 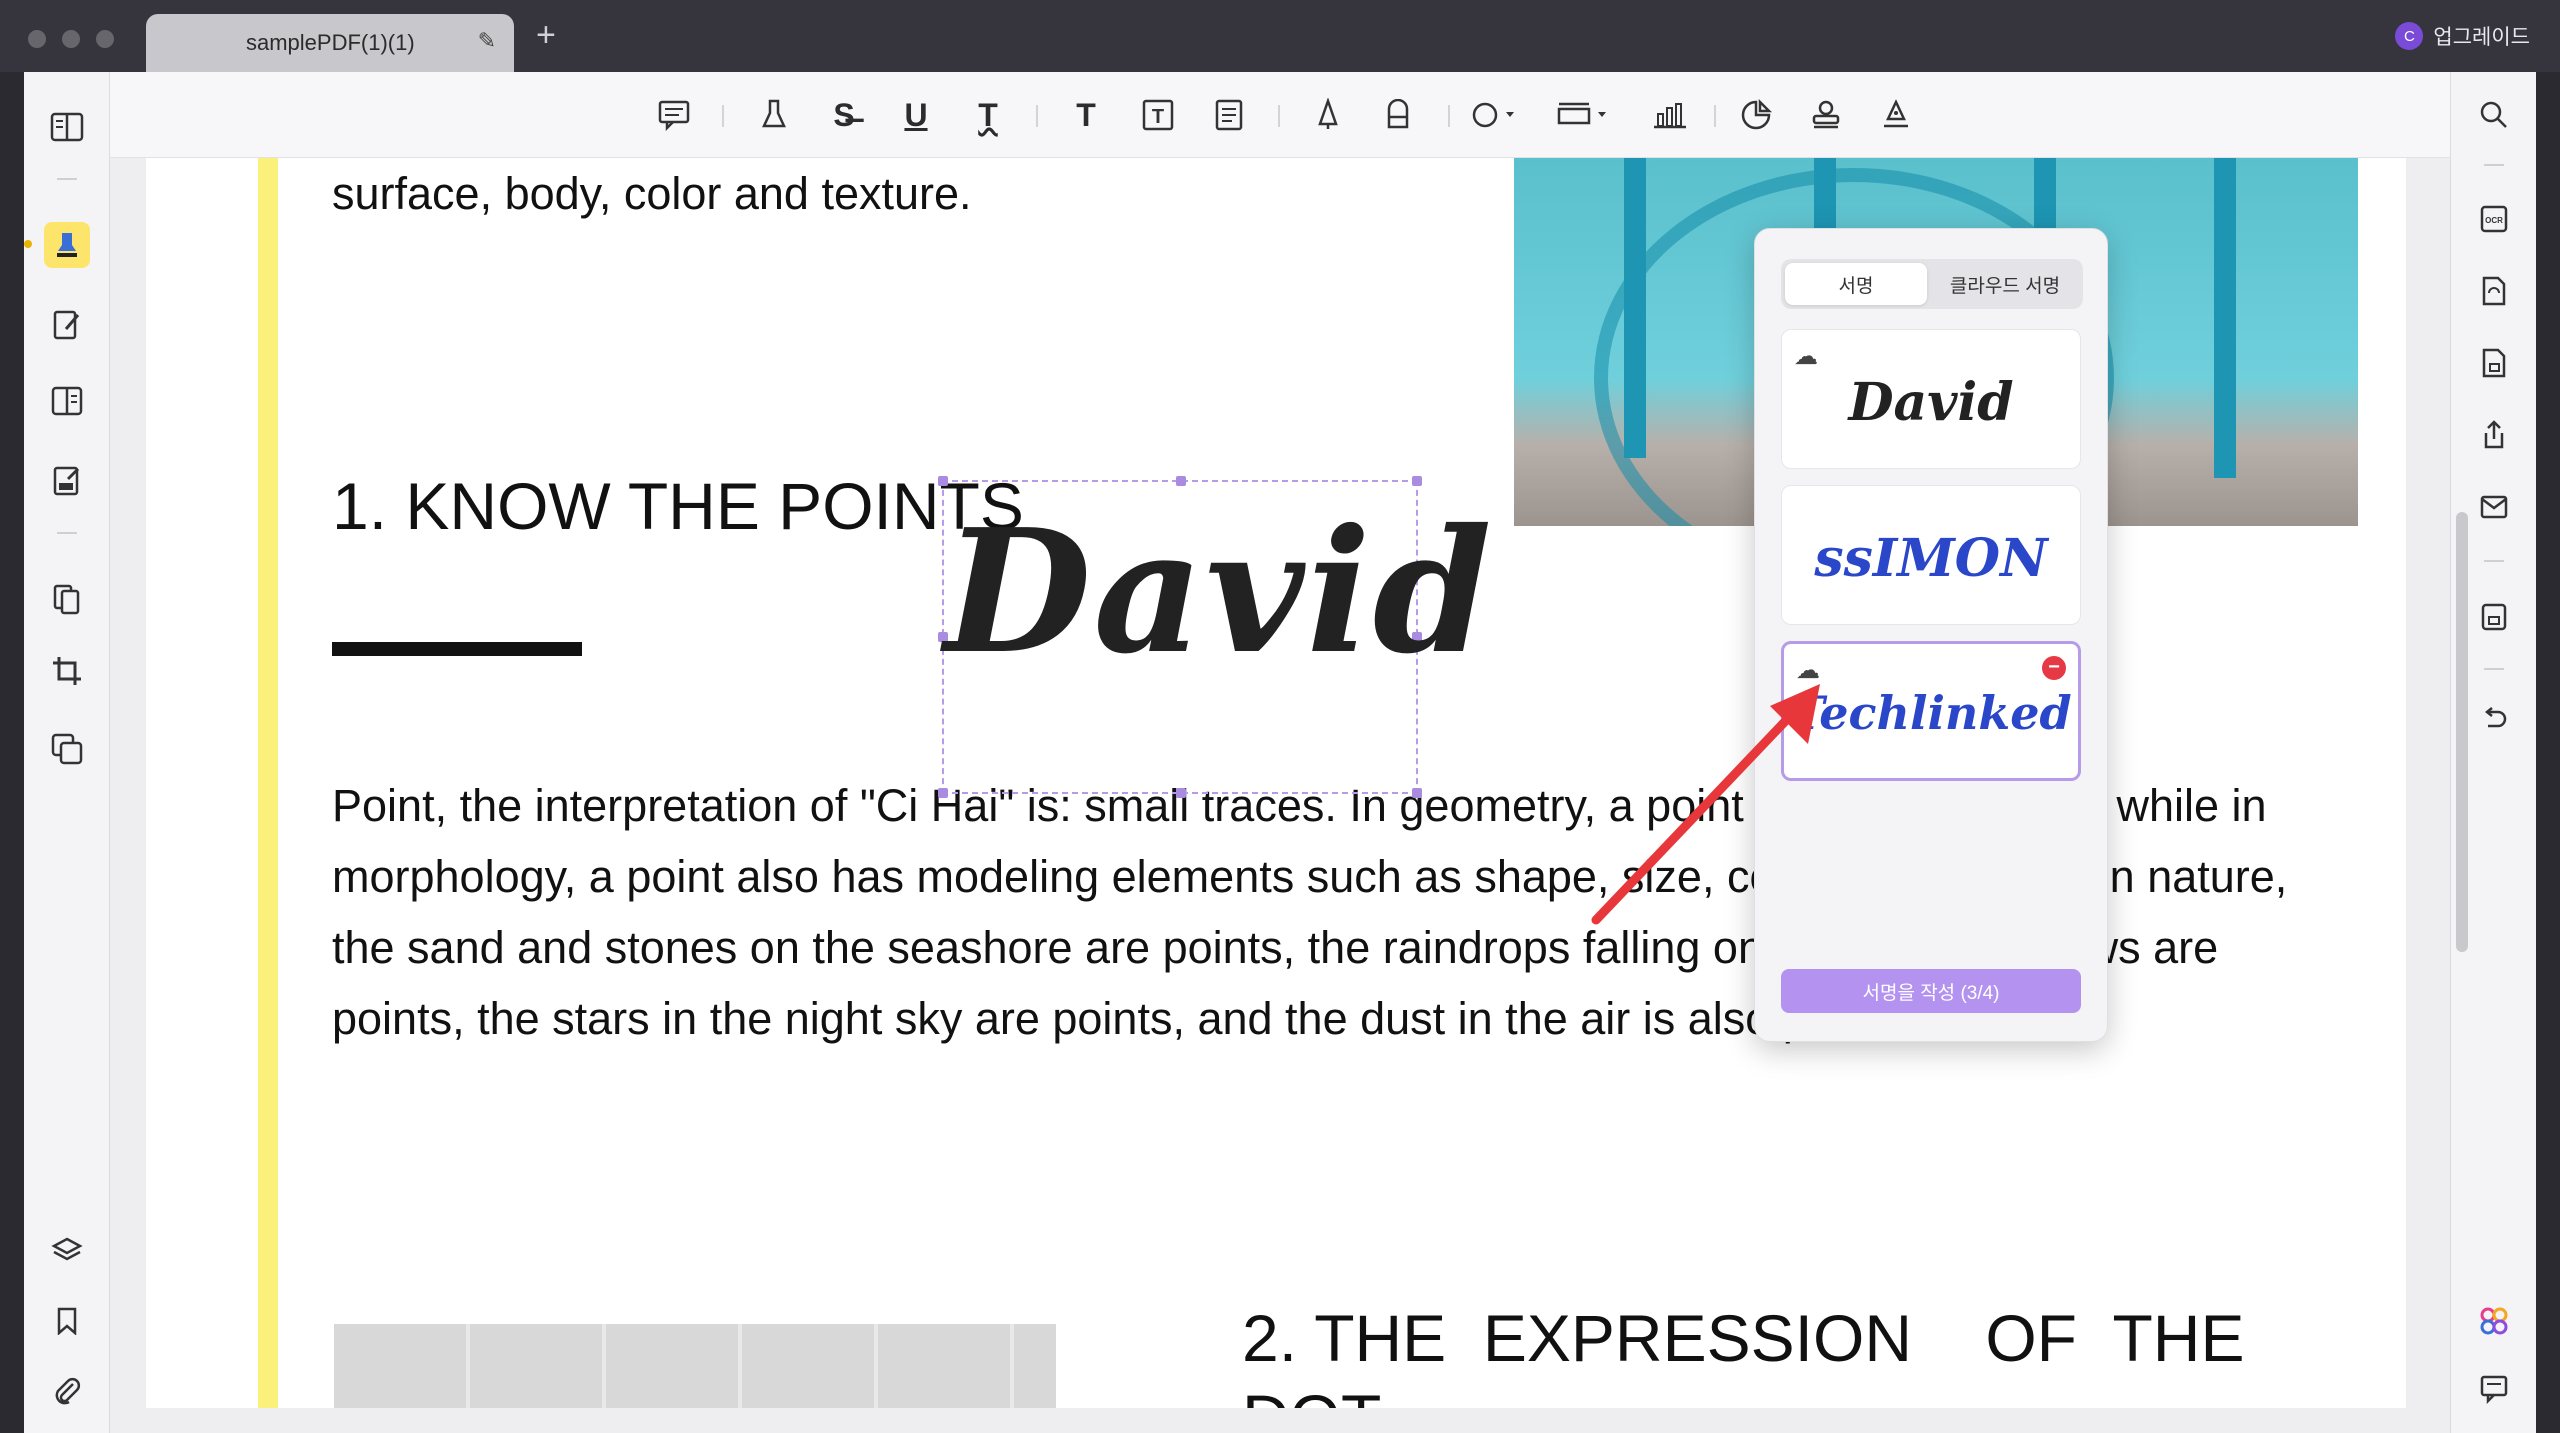 What do you see at coordinates (2494, 617) in the screenshot?
I see `save-icon` at bounding box center [2494, 617].